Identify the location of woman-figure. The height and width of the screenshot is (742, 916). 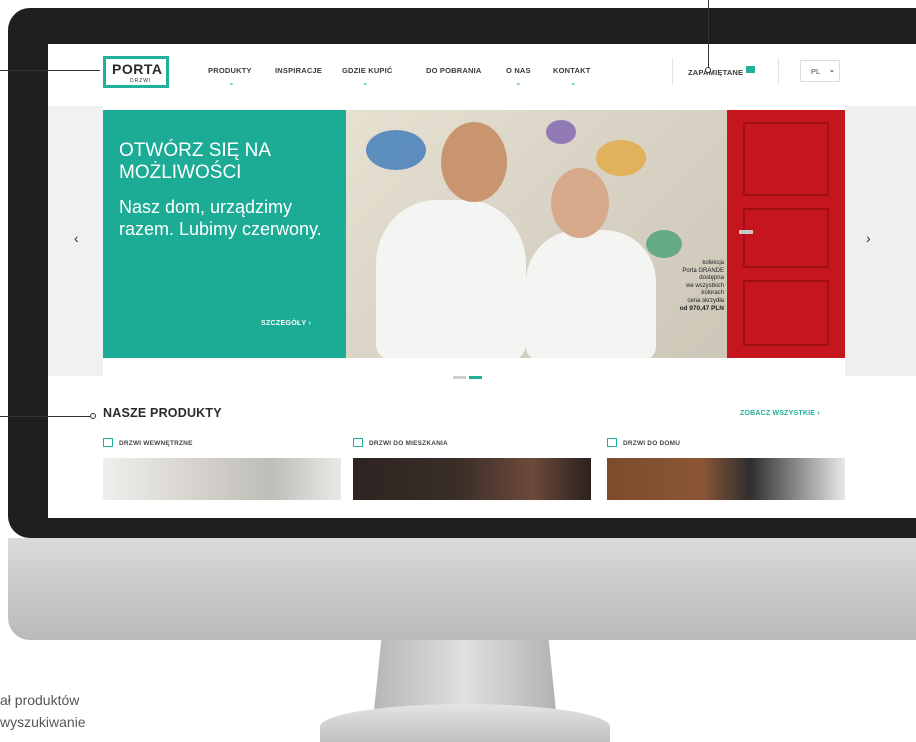
(591, 294).